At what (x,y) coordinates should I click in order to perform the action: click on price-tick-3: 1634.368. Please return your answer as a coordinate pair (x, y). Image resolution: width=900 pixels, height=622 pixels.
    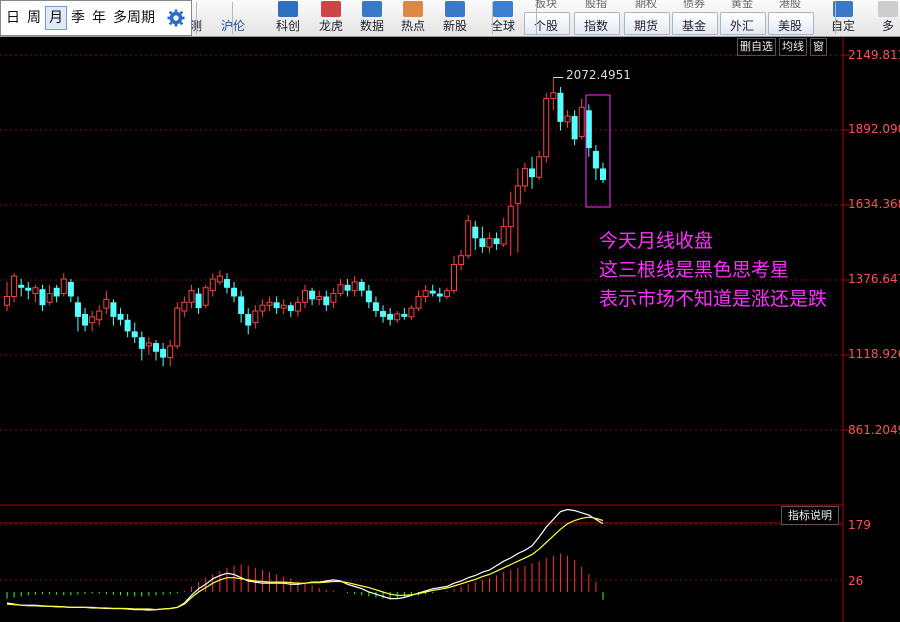
    Looking at the image, I should click on (874, 204).